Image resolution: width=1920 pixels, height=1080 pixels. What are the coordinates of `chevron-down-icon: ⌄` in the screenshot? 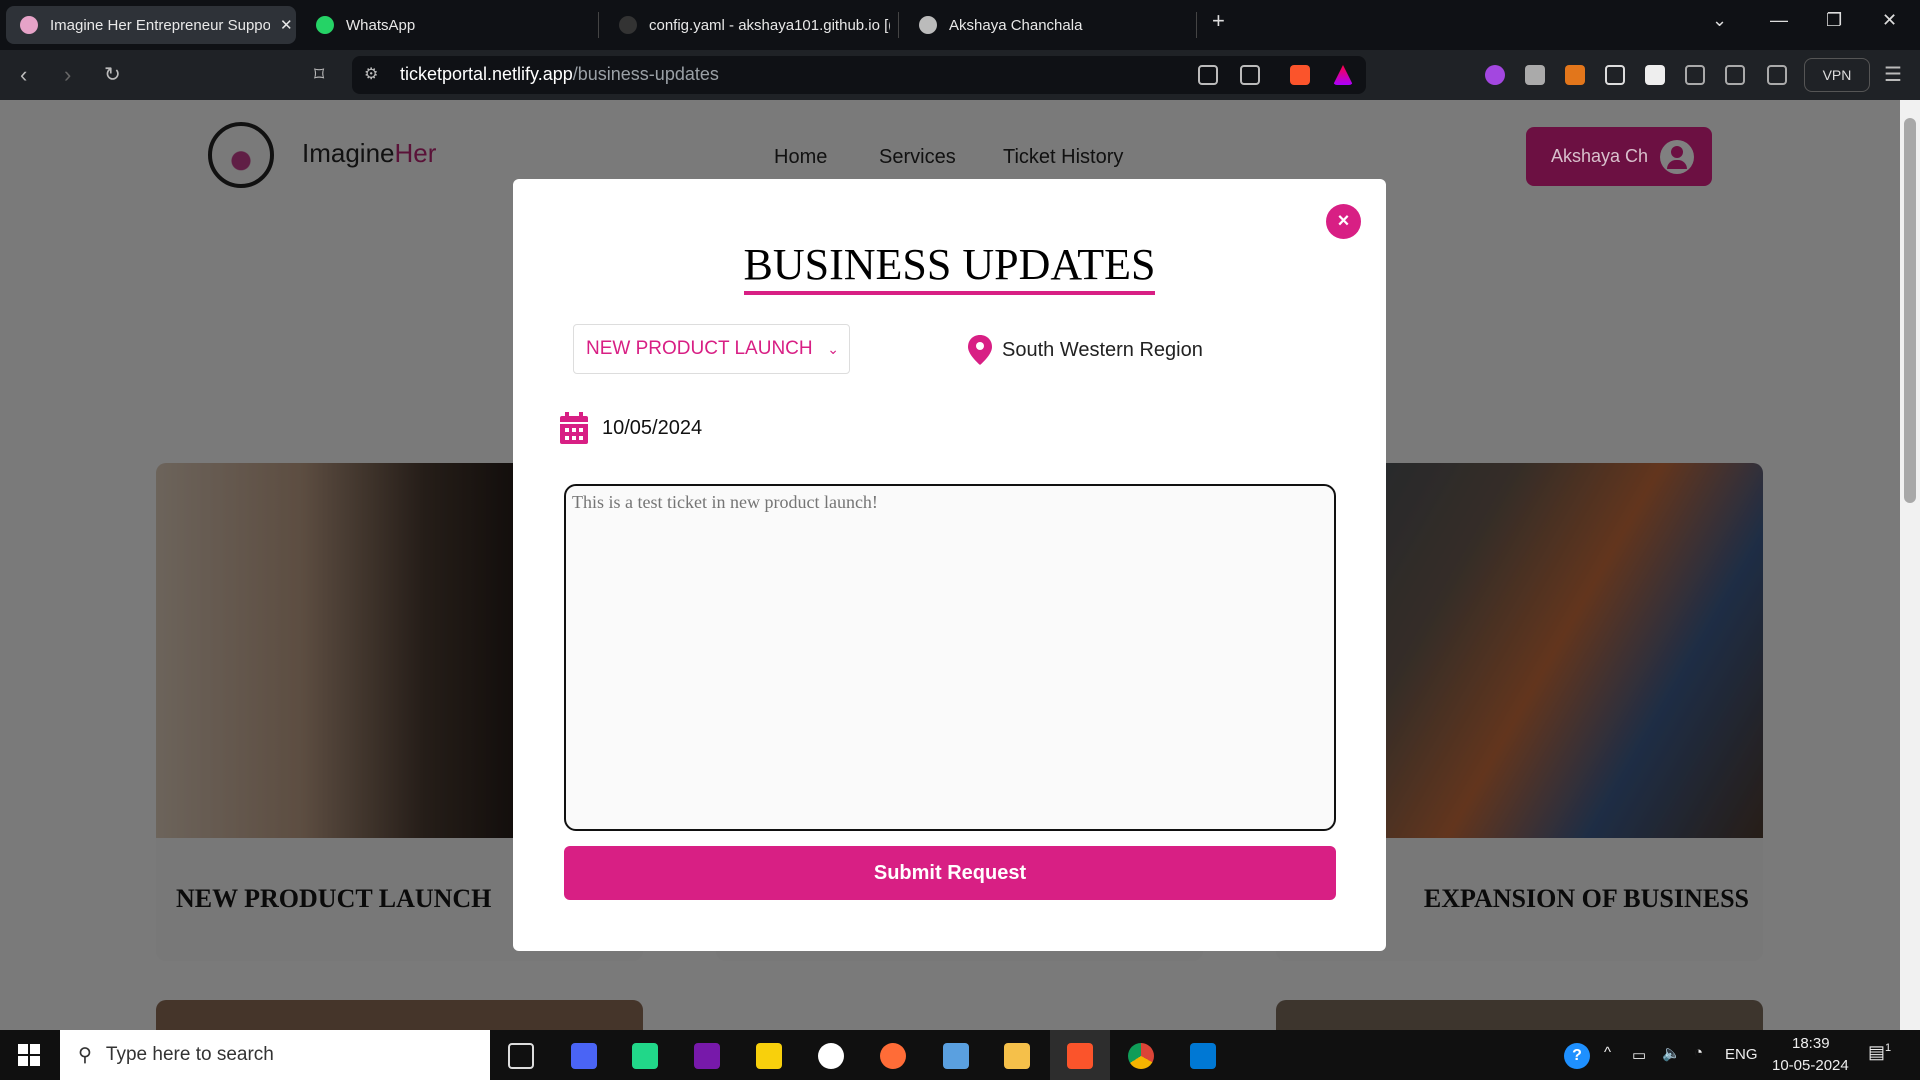 It's located at (833, 348).